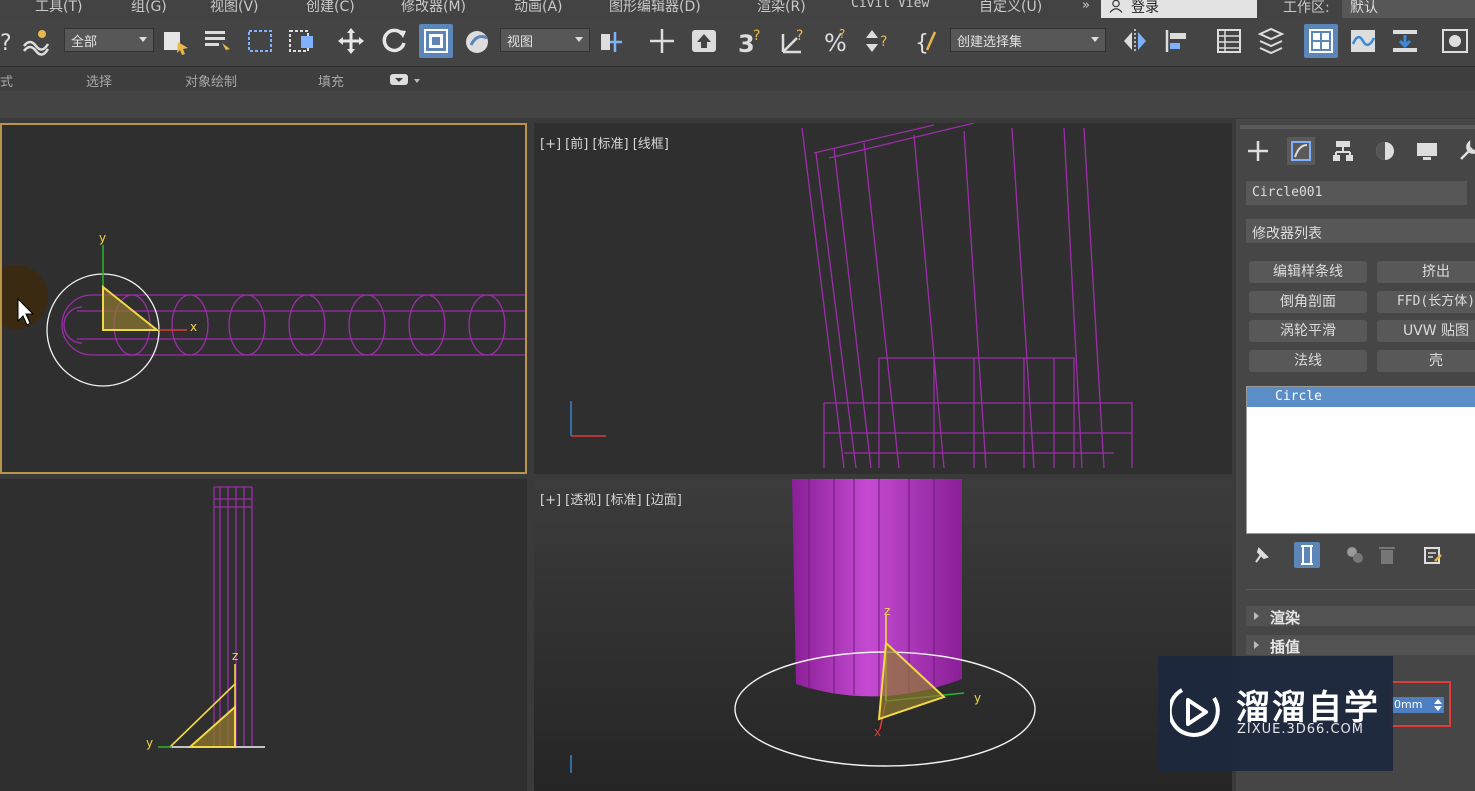 The width and height of the screenshot is (1475, 791). What do you see at coordinates (1271, 41) in the screenshot?
I see `layer-explorer-icon` at bounding box center [1271, 41].